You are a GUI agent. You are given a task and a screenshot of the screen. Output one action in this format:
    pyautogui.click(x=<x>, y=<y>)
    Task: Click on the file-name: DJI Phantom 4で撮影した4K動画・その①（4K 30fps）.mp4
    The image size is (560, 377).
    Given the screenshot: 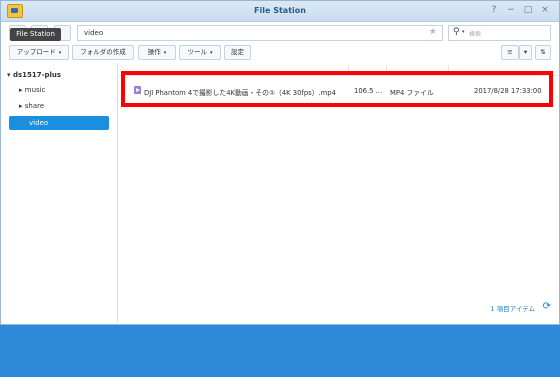 What is the action you would take?
    pyautogui.click(x=240, y=93)
    